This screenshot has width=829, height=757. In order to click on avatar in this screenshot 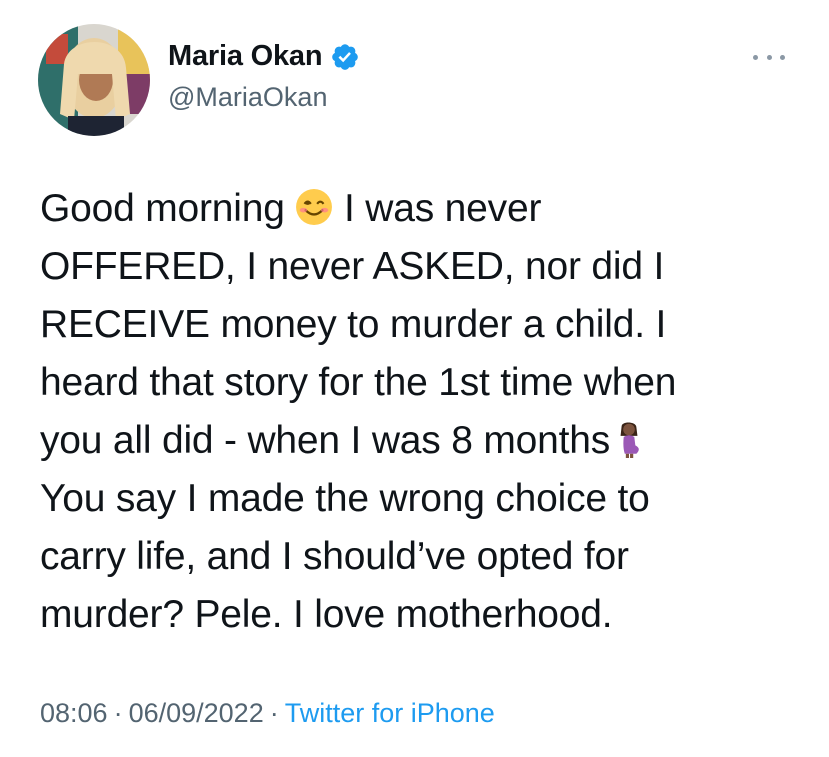, I will do `click(94, 80)`.